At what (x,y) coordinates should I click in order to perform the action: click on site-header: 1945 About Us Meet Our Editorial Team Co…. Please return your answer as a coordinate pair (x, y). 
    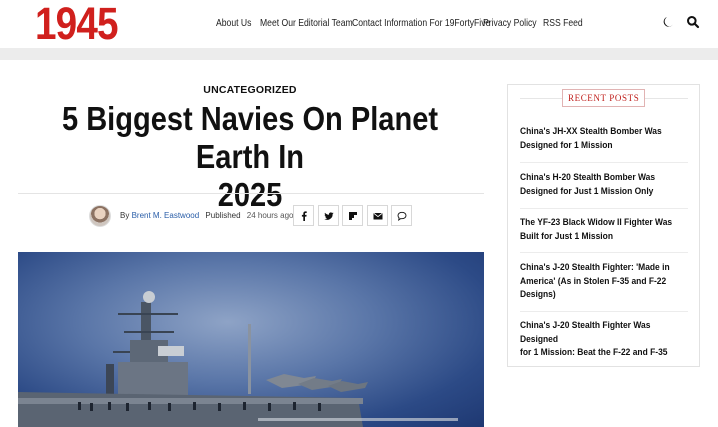
    Looking at the image, I should click on (359, 24).